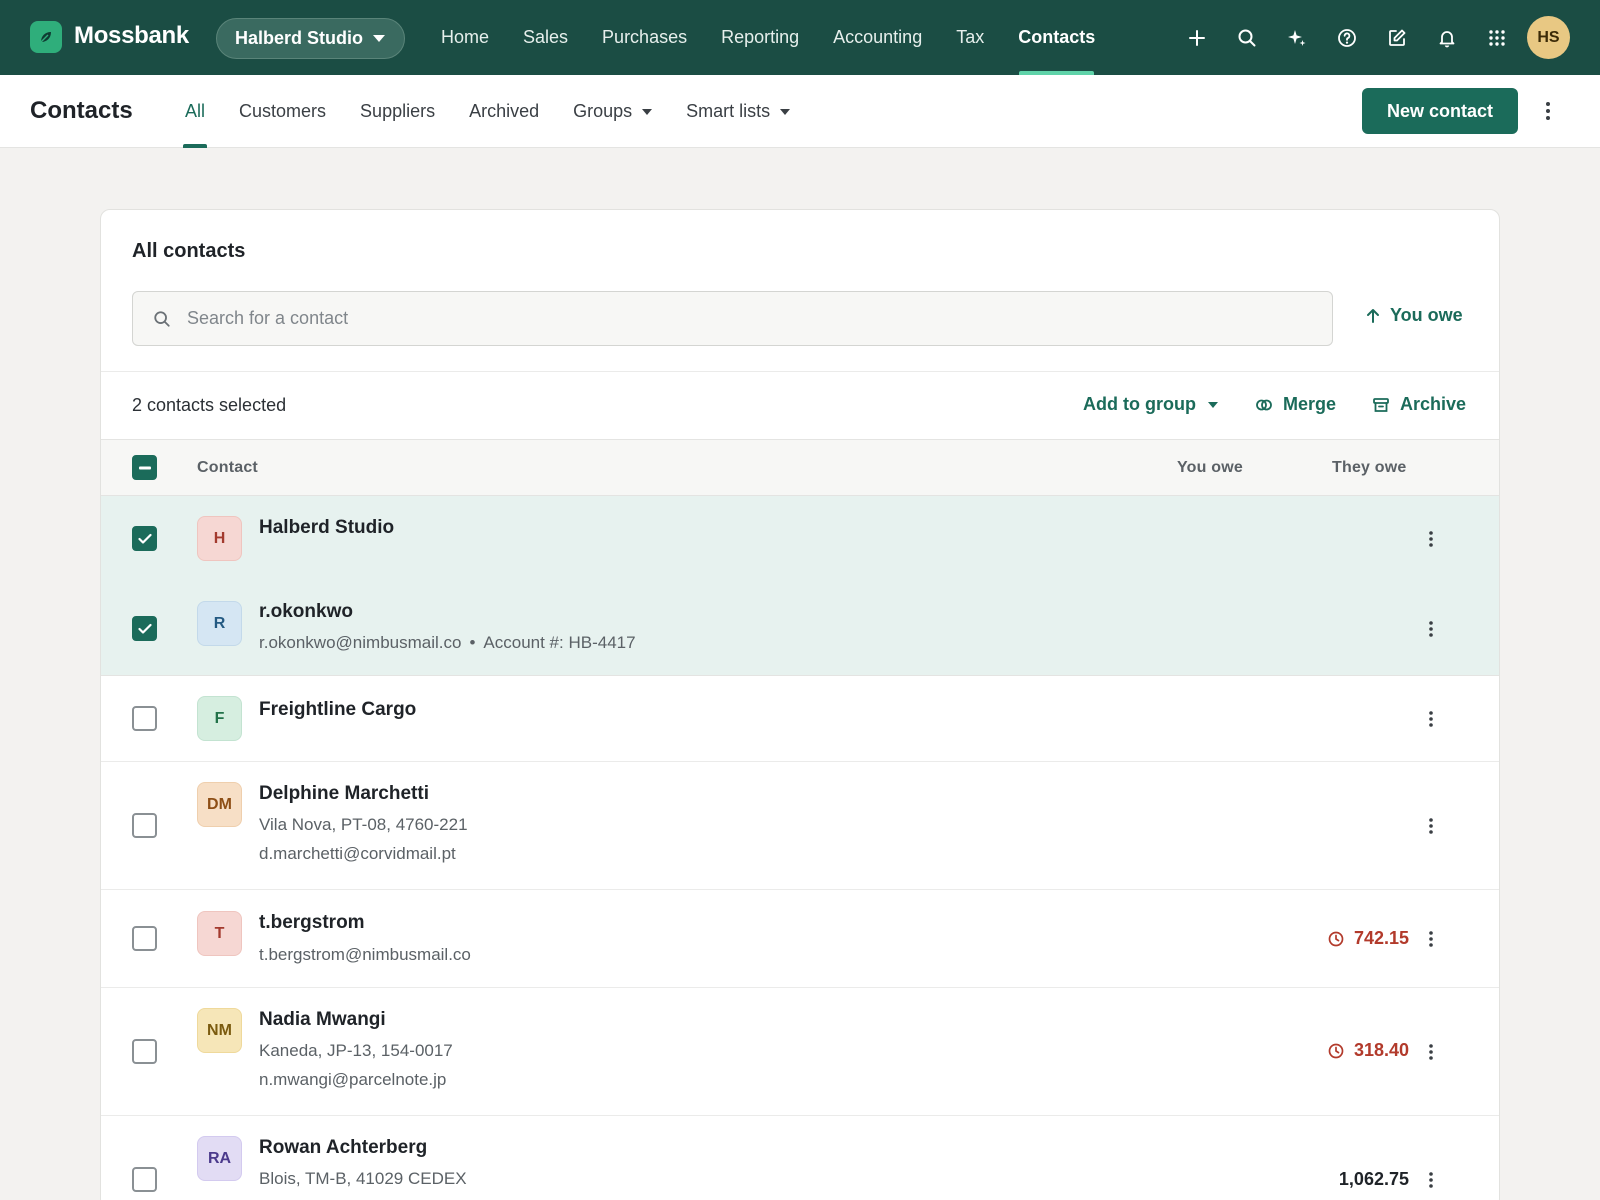 The width and height of the screenshot is (1600, 1200). Describe the element at coordinates (1310, 404) in the screenshot. I see `merge-label: Merge` at that location.